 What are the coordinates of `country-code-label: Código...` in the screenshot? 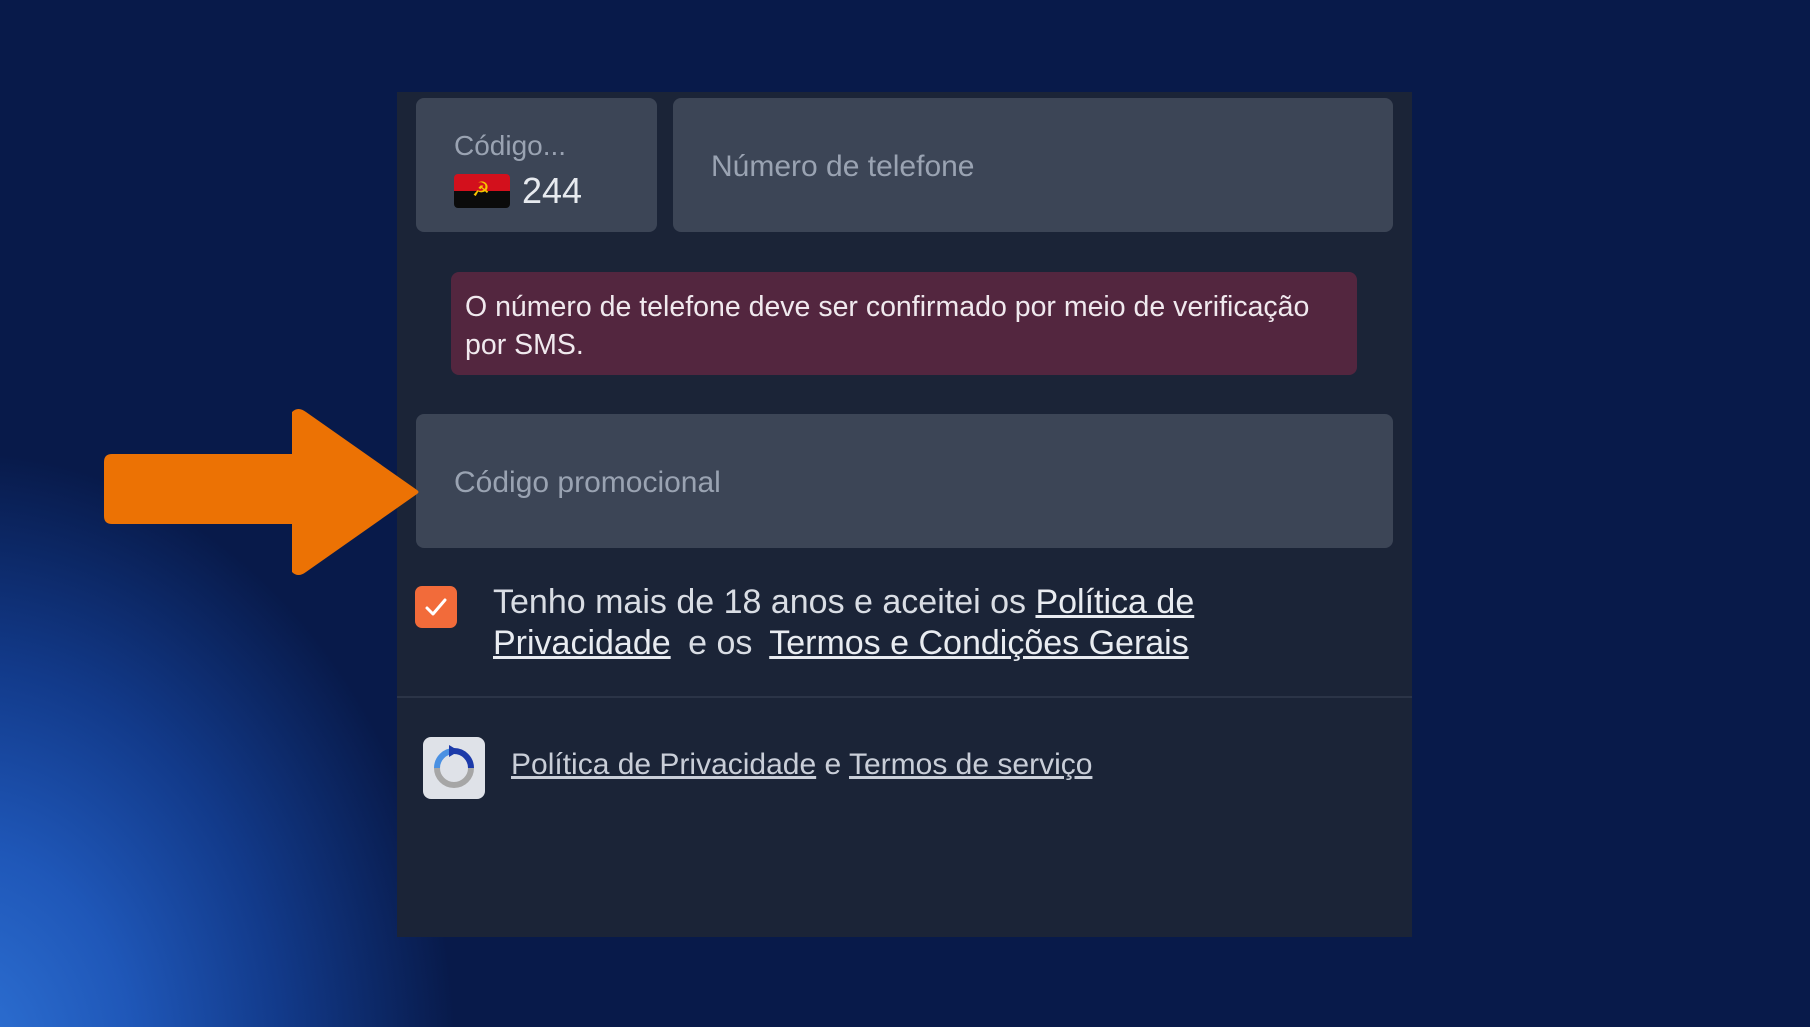 It's located at (510, 145).